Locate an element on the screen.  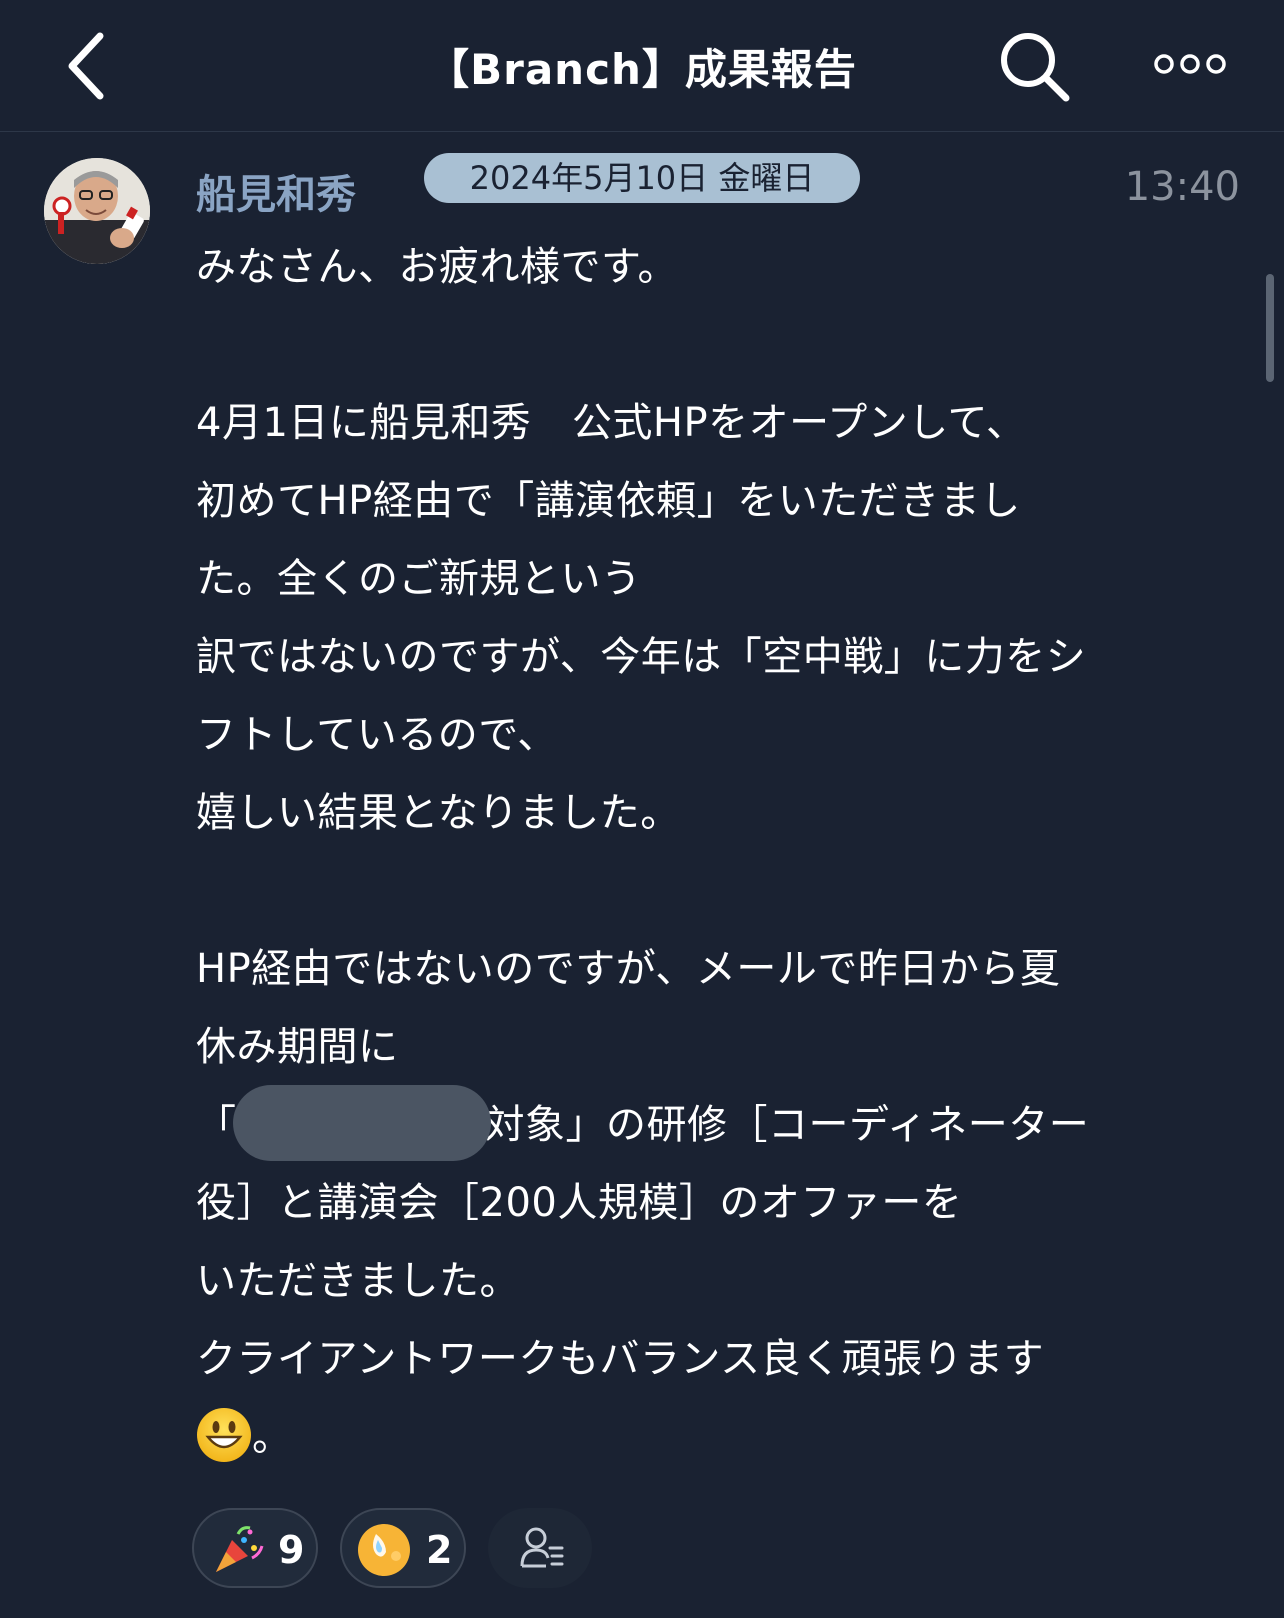
chat-title: 【Branch】成果報告 is located at coordinates (642, 69).